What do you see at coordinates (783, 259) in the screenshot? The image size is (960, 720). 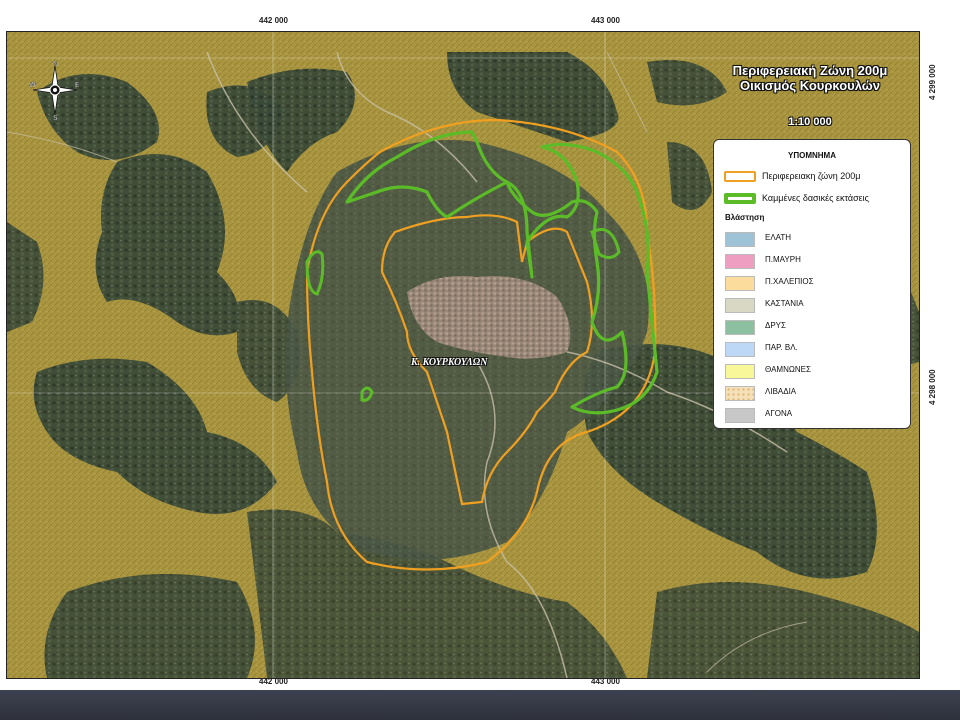 I see `legend-label: Π.ΜΑΥΡΗ` at bounding box center [783, 259].